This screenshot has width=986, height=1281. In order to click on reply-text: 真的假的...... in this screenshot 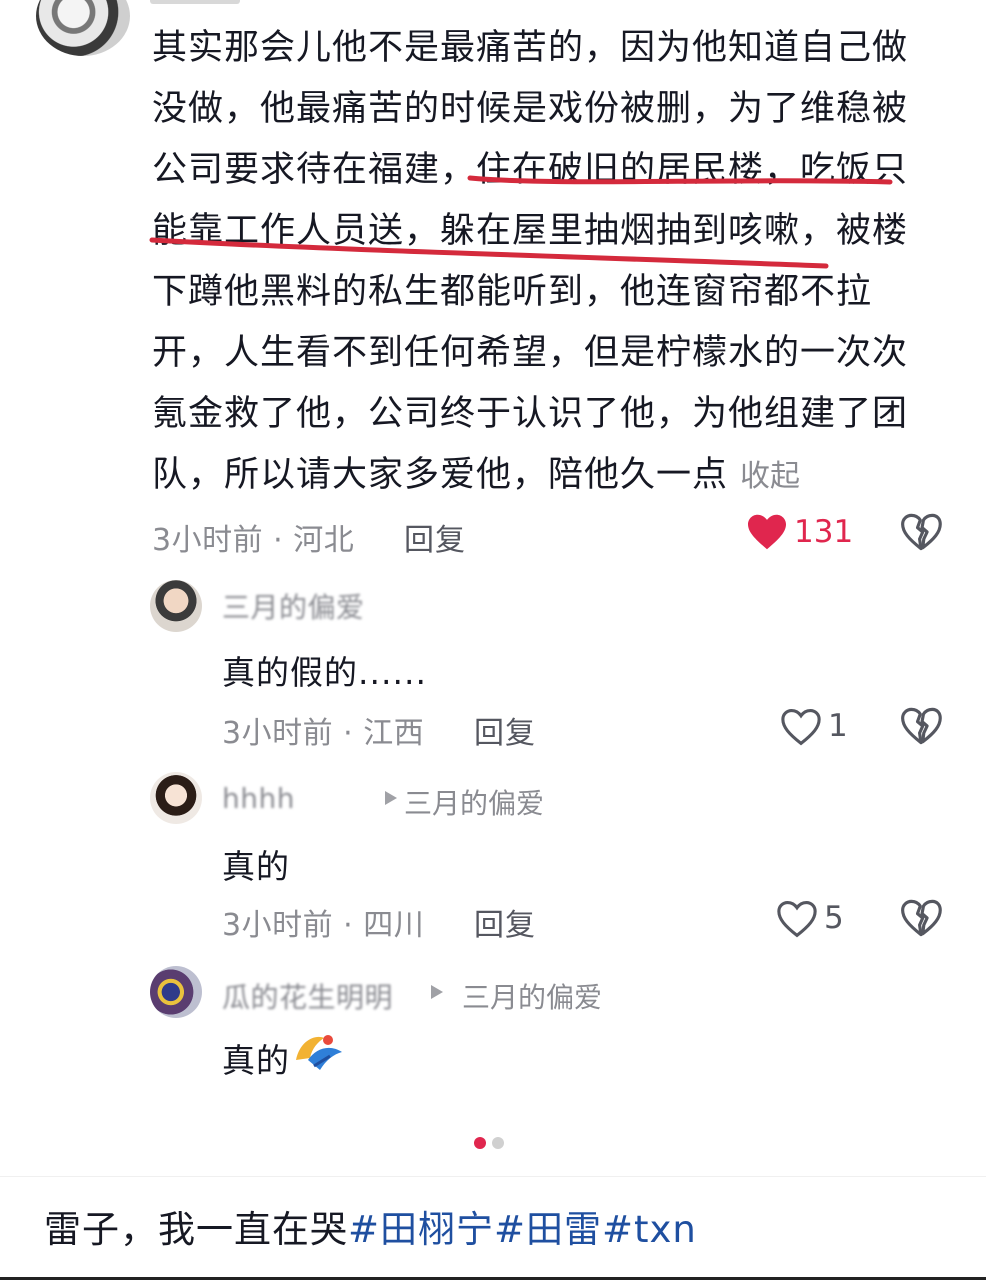, I will do `click(324, 672)`.